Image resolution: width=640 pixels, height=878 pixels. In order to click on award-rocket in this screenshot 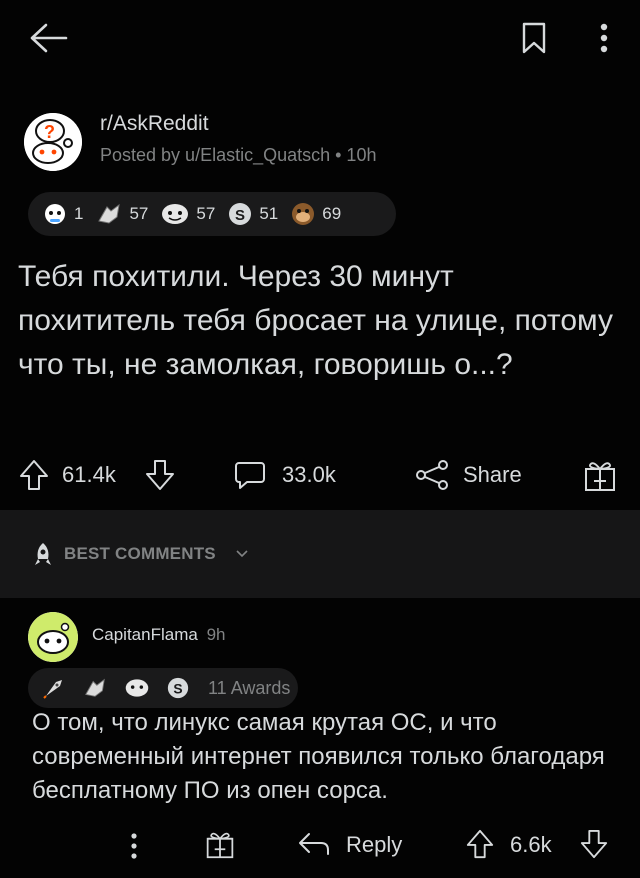, I will do `click(57, 688)`.